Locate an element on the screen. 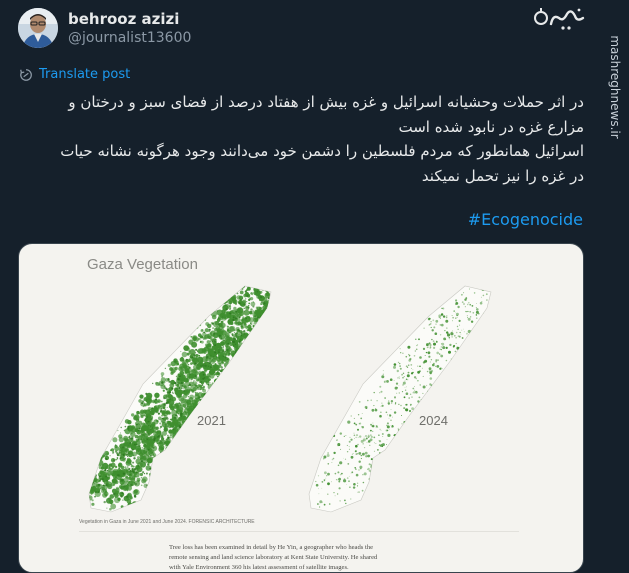  author-name: behrooz azizi is located at coordinates (123, 19).